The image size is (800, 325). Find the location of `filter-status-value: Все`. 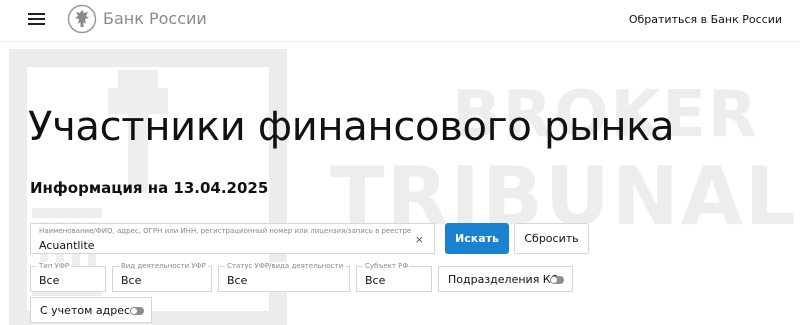

filter-status-value: Все is located at coordinates (237, 280).